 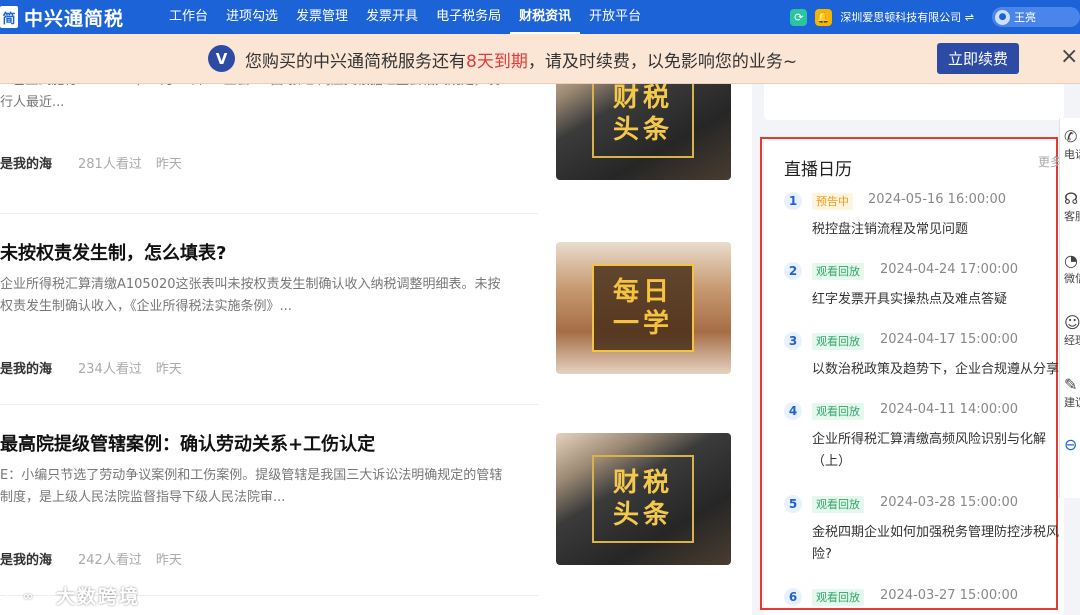 What do you see at coordinates (545, 17) in the screenshot?
I see `nav-tax-news: 财税资讯` at bounding box center [545, 17].